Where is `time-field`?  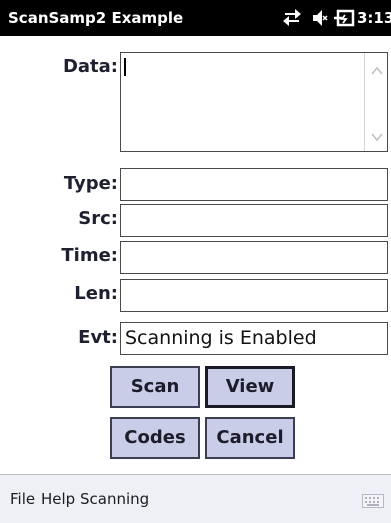
time-field is located at coordinates (254, 257).